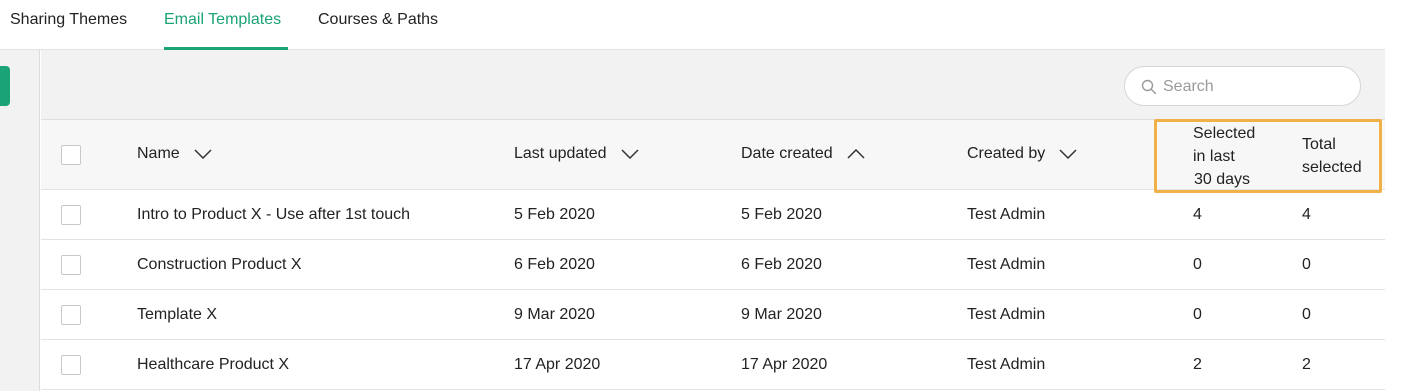 This screenshot has width=1410, height=391. I want to click on column-header-label: Date created, so click(787, 153).